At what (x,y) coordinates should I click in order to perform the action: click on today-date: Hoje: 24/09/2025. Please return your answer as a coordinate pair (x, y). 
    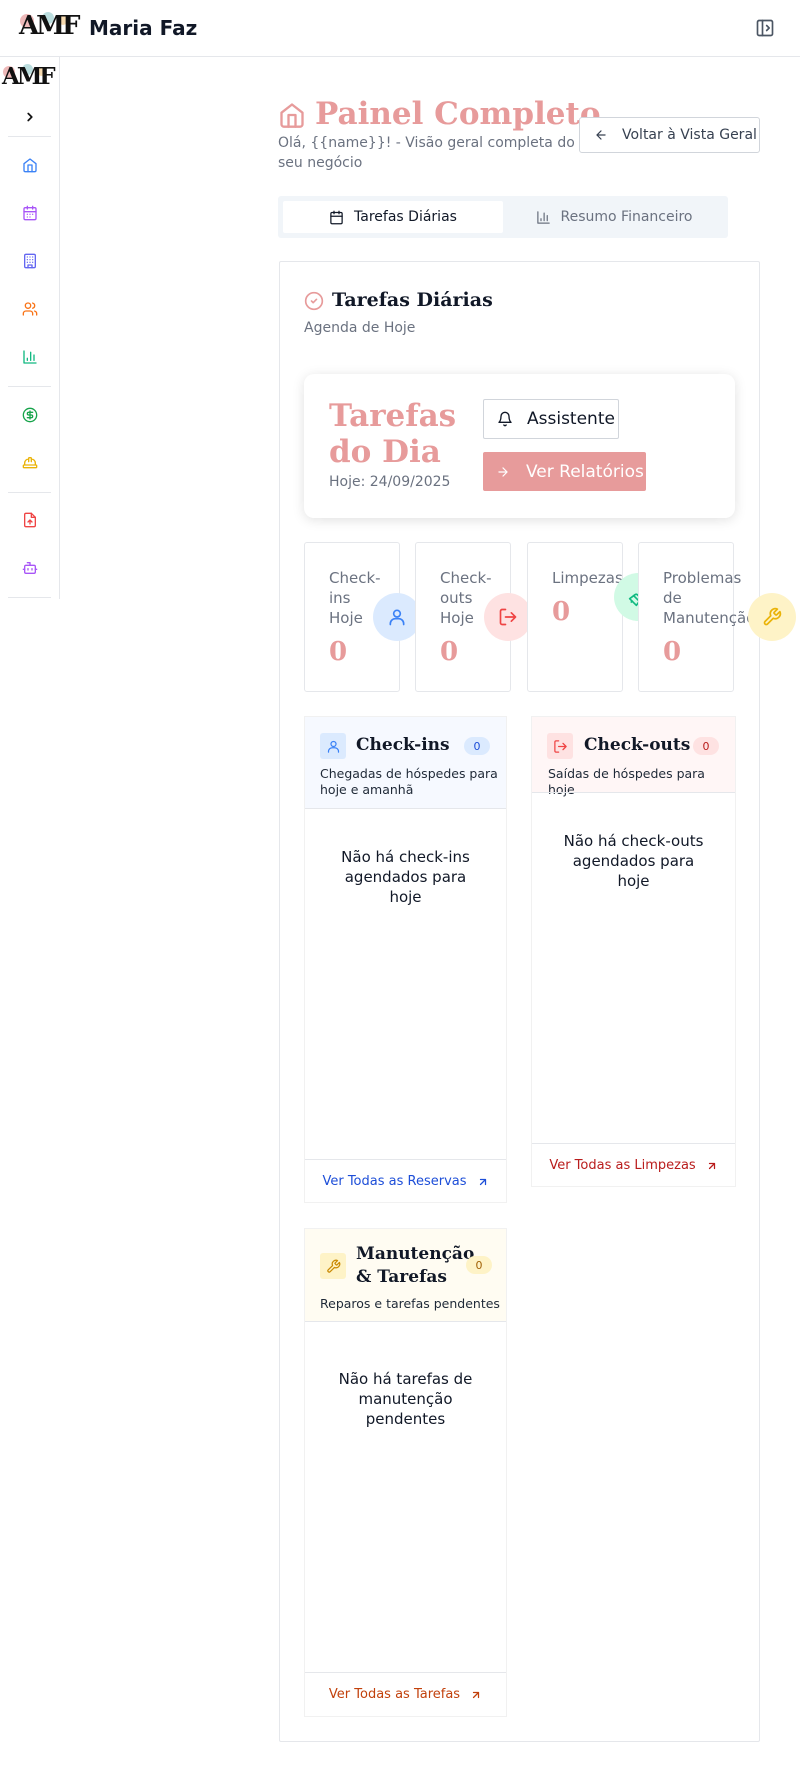
    Looking at the image, I should click on (390, 482).